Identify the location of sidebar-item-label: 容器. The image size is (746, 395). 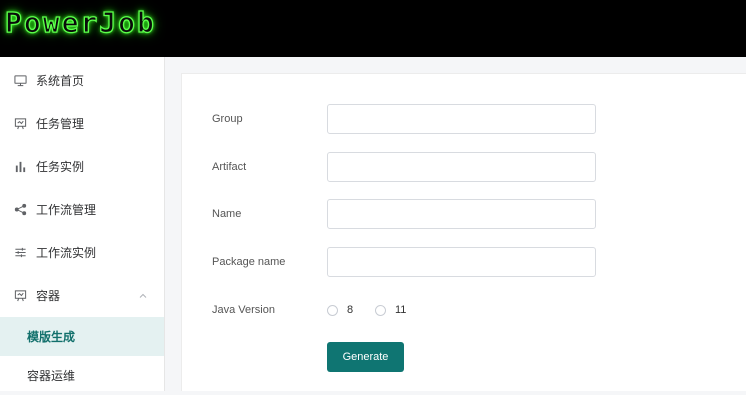
(48, 296).